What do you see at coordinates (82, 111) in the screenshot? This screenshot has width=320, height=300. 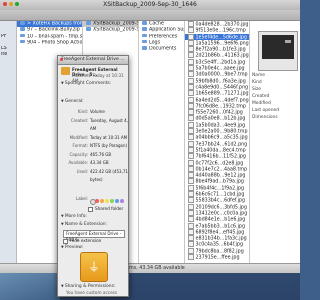 I see `info-field-key: Kind:` at bounding box center [82, 111].